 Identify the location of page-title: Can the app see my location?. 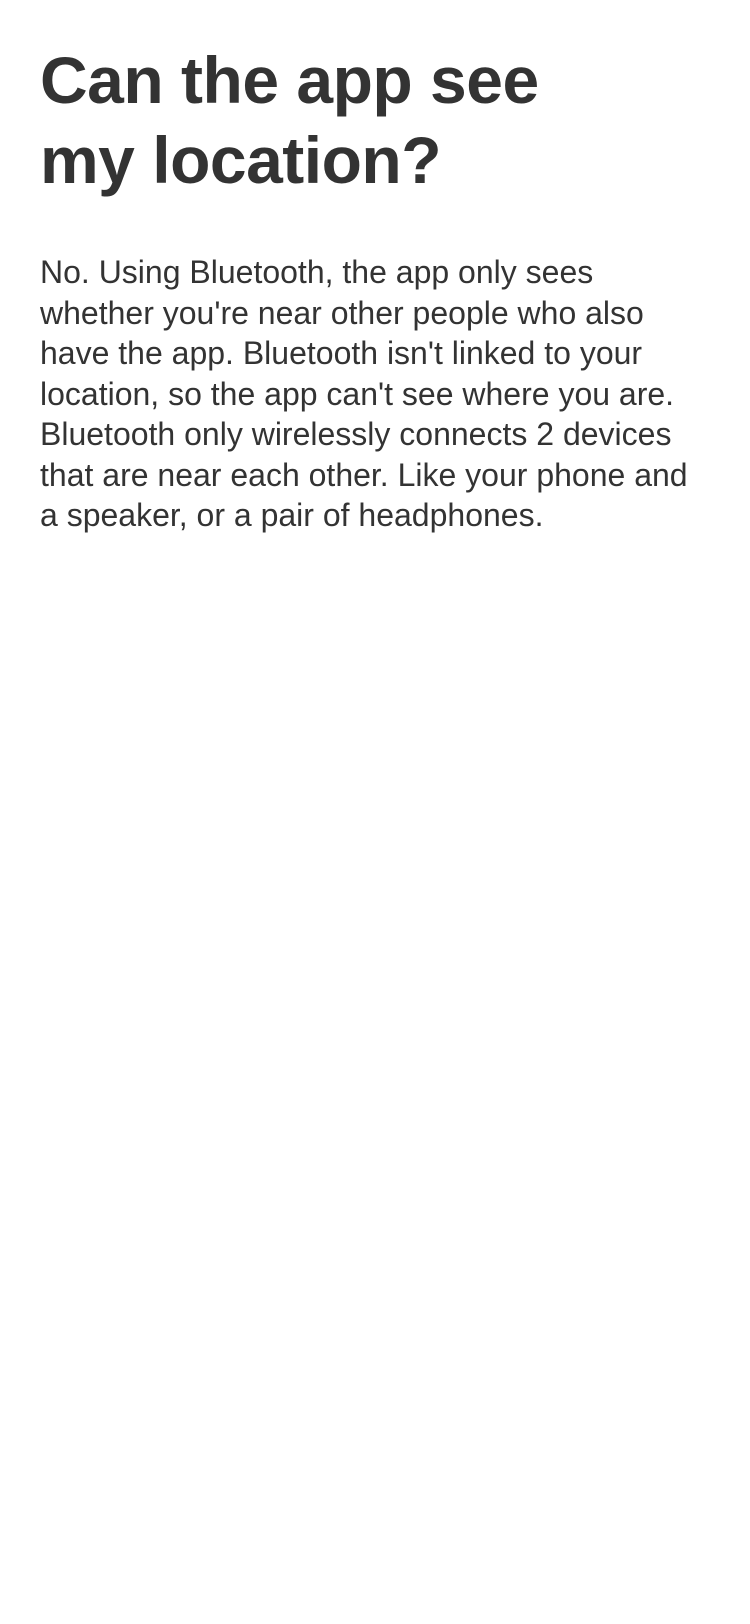
(289, 120).